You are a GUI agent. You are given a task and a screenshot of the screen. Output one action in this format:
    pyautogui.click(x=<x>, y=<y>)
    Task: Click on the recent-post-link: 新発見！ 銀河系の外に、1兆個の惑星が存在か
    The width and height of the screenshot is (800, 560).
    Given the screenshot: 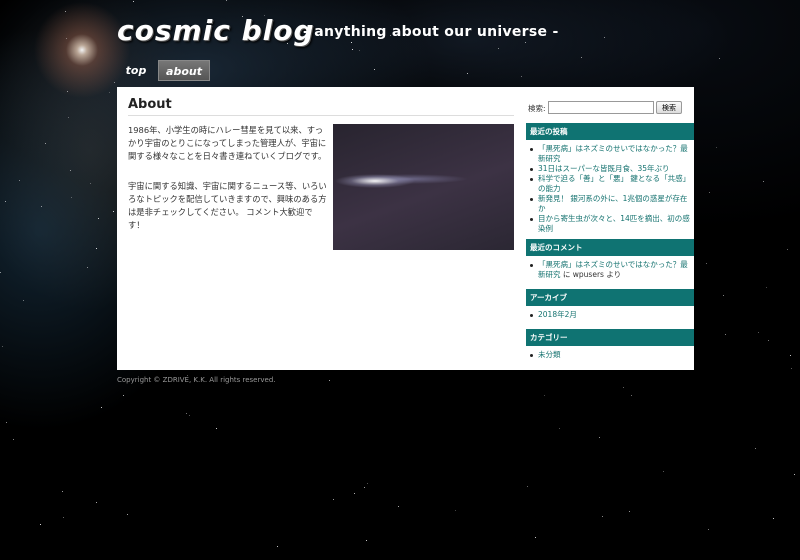 What is the action you would take?
    pyautogui.click(x=610, y=204)
    